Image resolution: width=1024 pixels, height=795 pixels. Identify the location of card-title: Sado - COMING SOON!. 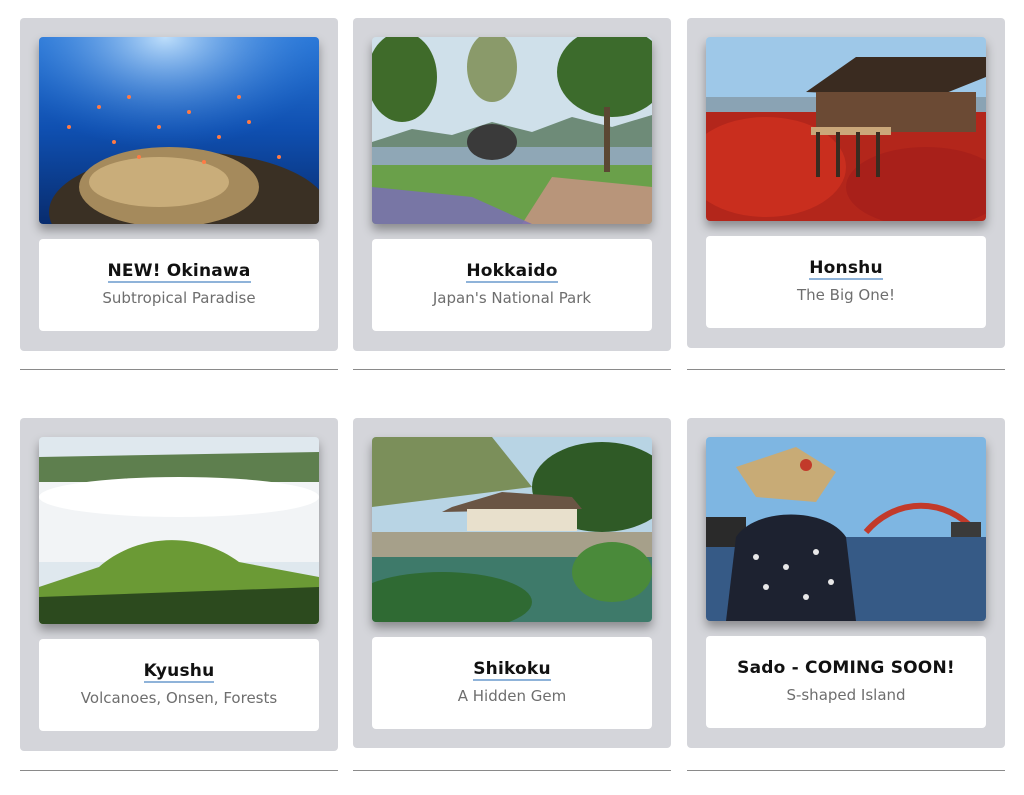
(846, 668).